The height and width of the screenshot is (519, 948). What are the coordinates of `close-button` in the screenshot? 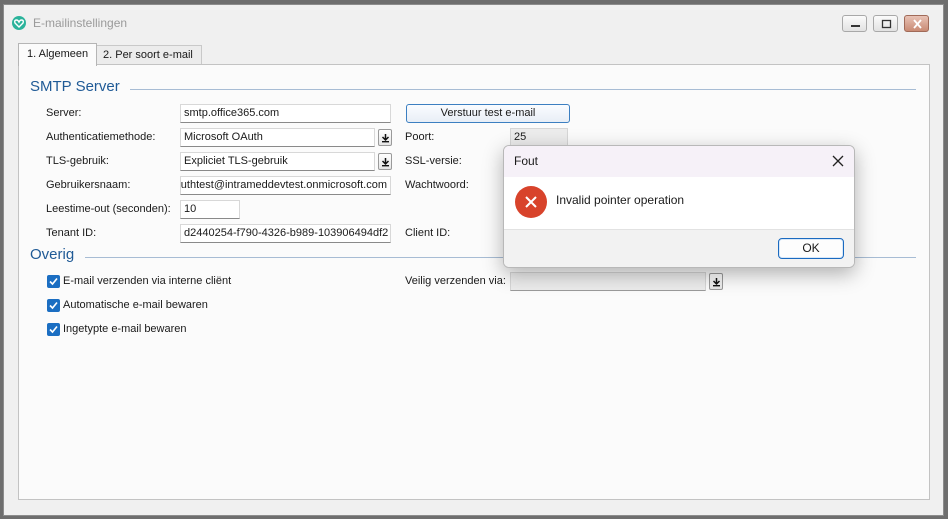 It's located at (916, 23).